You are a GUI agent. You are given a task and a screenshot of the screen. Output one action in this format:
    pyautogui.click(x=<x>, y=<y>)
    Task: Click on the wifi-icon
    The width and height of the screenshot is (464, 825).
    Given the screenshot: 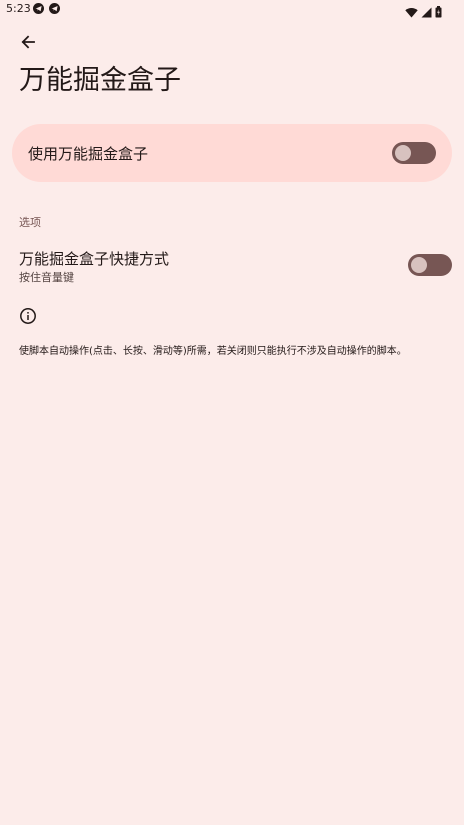 What is the action you would take?
    pyautogui.click(x=411, y=12)
    